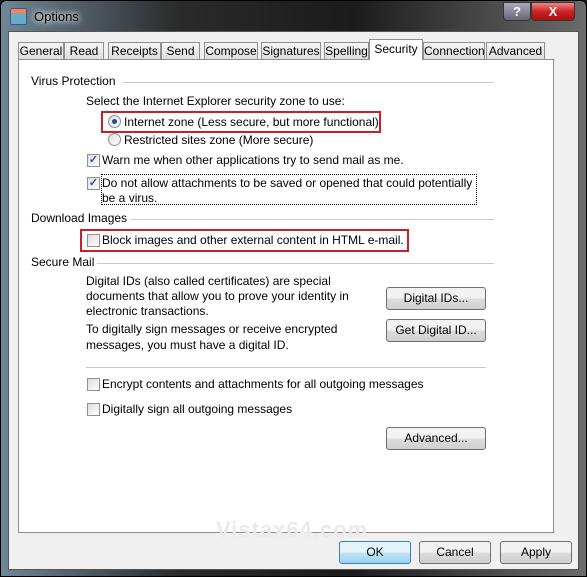 This screenshot has height=577, width=587. I want to click on window-title: Options, so click(56, 16).